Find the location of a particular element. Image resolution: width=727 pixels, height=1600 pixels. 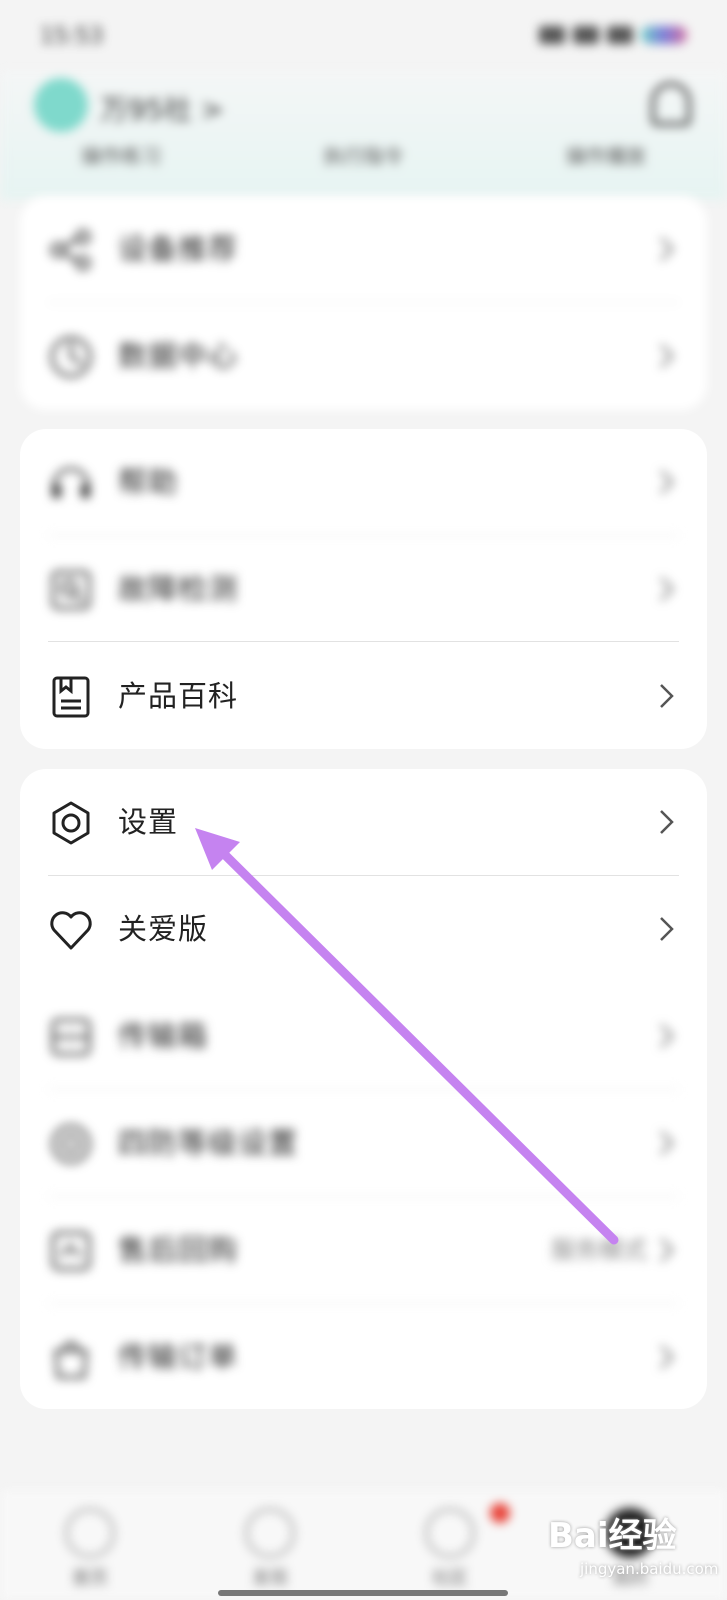

gear-icon is located at coordinates (71, 1144).